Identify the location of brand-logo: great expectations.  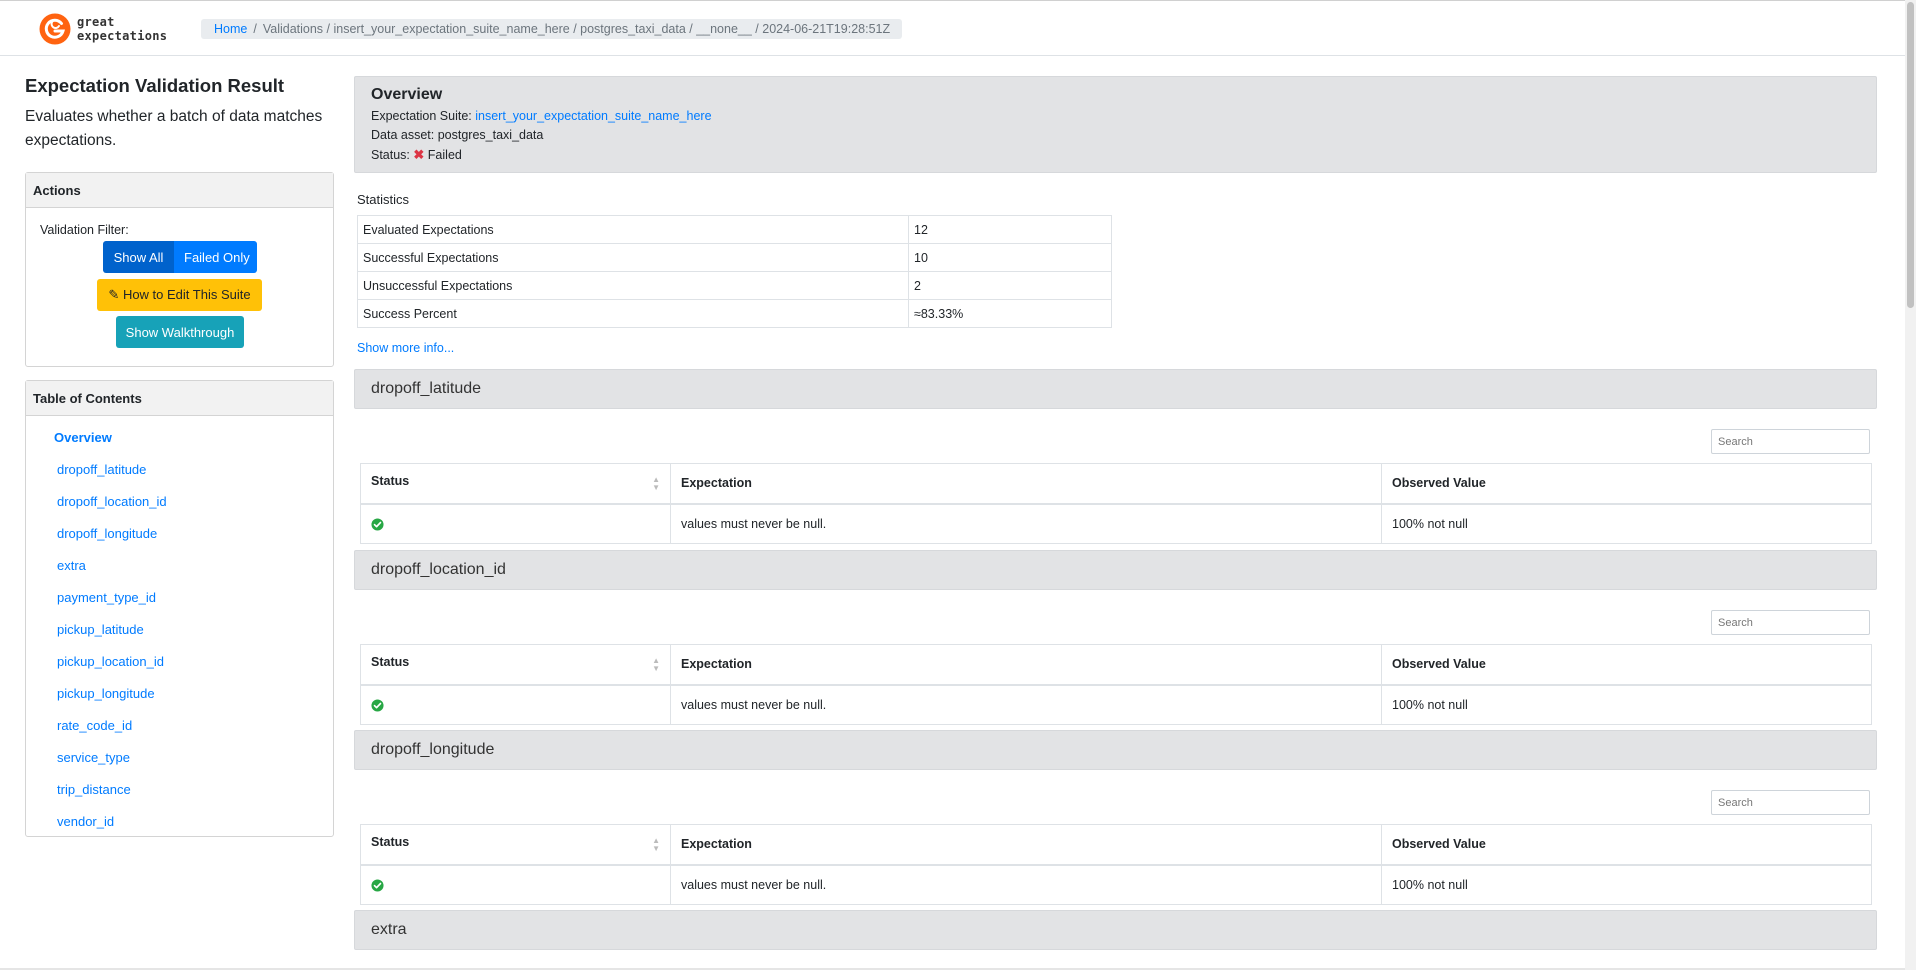
(102, 29).